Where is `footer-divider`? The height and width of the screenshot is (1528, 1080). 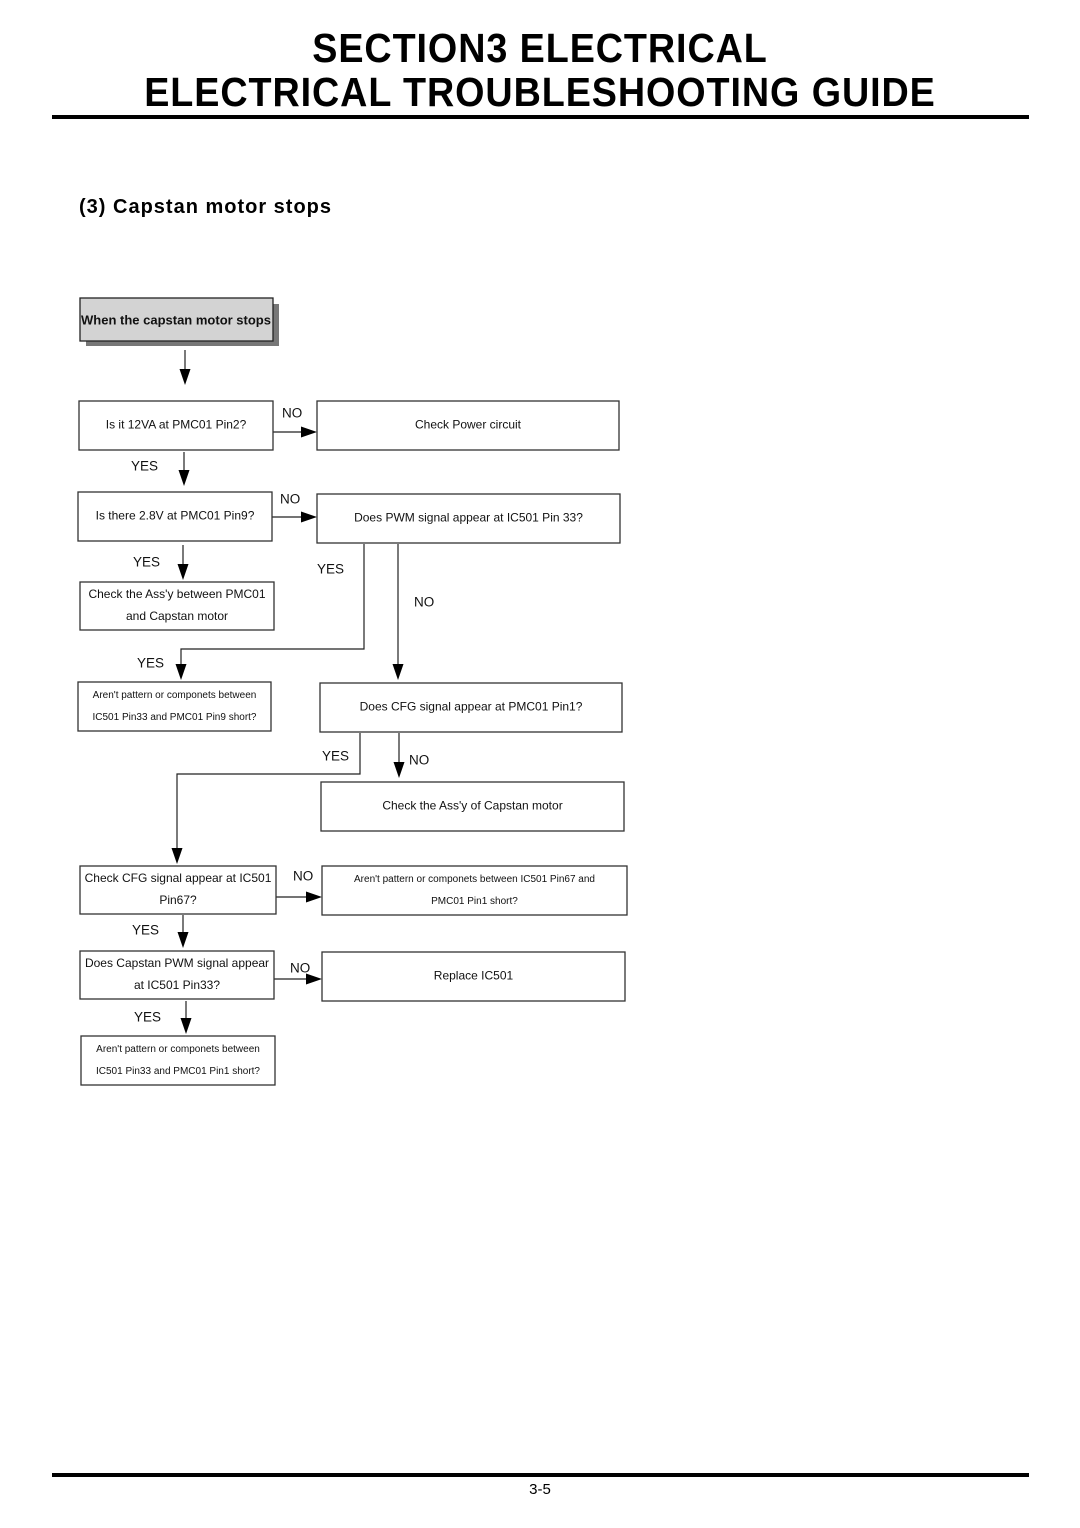 footer-divider is located at coordinates (540, 1475).